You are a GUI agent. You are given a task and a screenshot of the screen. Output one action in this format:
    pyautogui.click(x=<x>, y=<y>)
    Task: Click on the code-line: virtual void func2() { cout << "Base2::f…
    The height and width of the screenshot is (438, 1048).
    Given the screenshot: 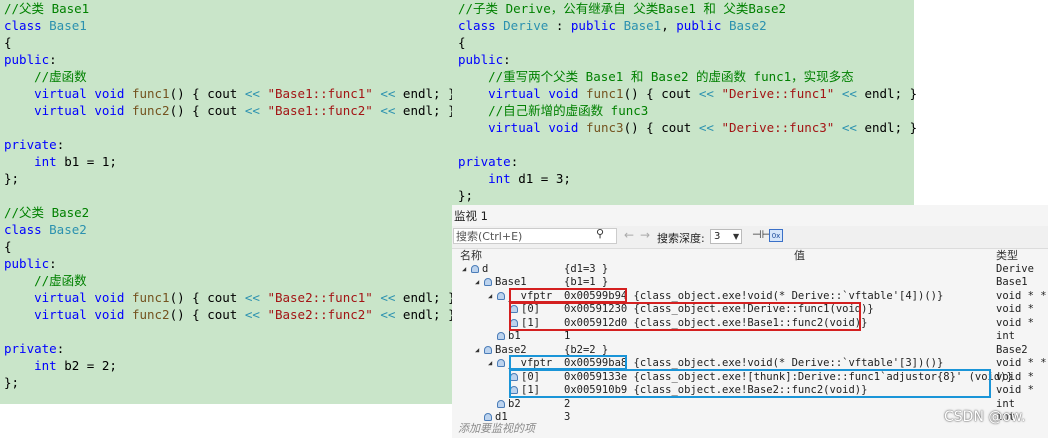 What is the action you would take?
    pyautogui.click(x=230, y=314)
    